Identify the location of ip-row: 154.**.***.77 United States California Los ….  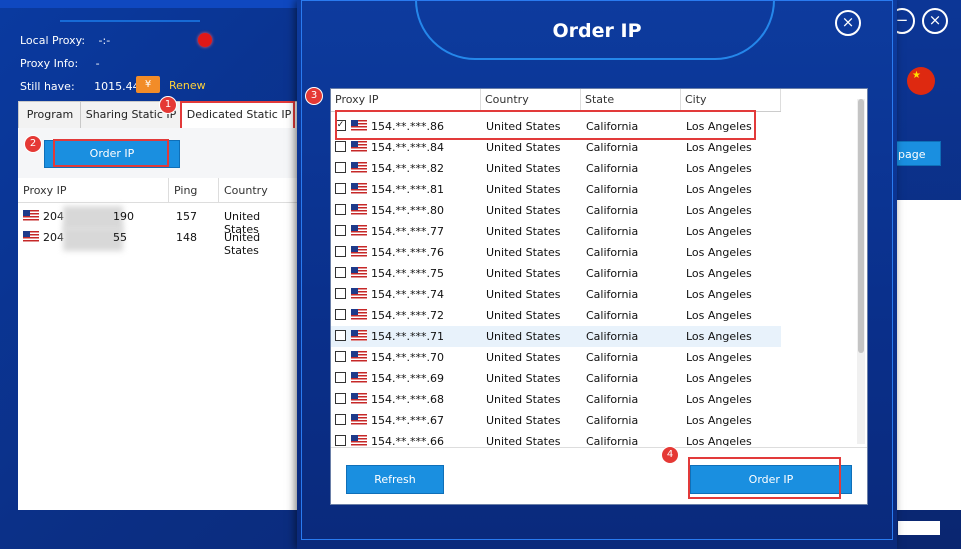
(556, 231).